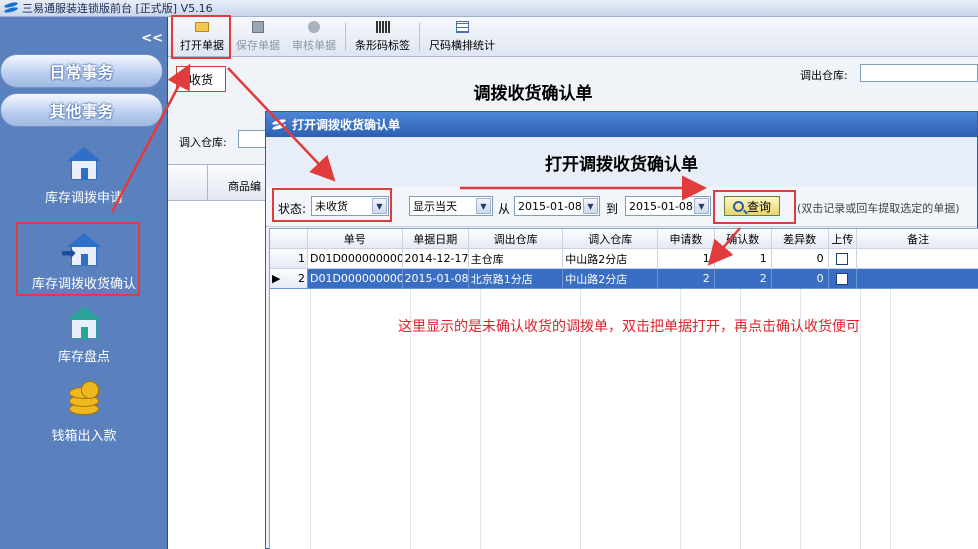 The width and height of the screenshot is (978, 549). I want to click on barcode-icon, so click(383, 27).